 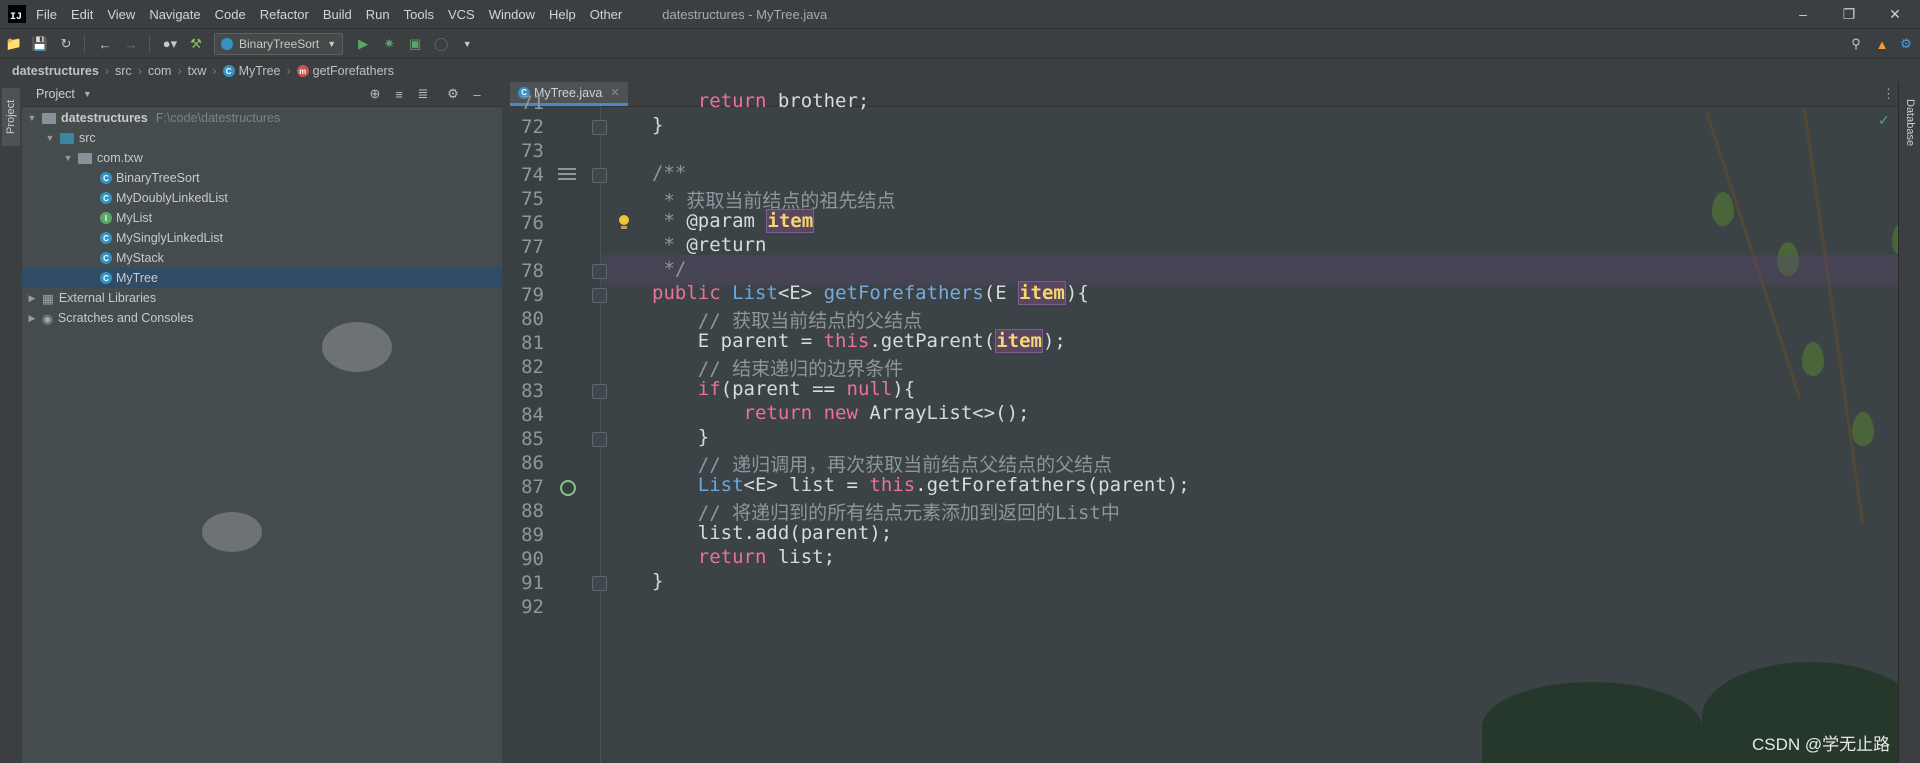 What do you see at coordinates (121, 14) in the screenshot?
I see `menu-view: View` at bounding box center [121, 14].